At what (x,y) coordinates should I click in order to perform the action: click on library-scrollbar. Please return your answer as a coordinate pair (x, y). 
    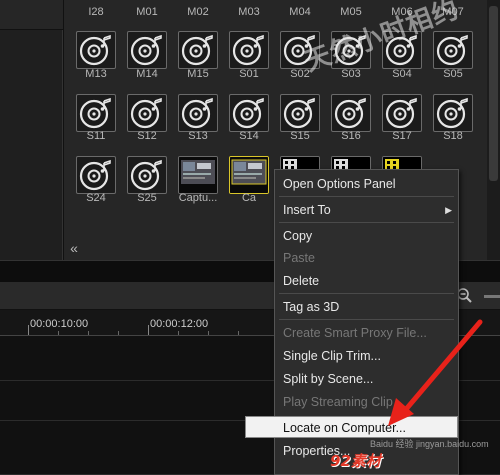
    Looking at the image, I should click on (493, 130).